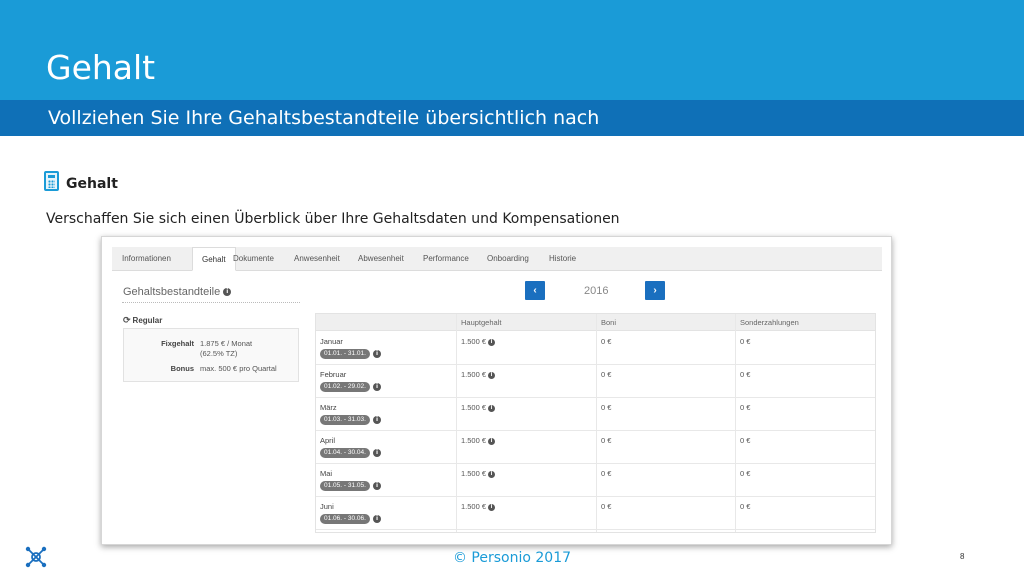 Image resolution: width=1024 pixels, height=576 pixels. I want to click on date-range-badge: 01.02. - 29.02., so click(345, 387).